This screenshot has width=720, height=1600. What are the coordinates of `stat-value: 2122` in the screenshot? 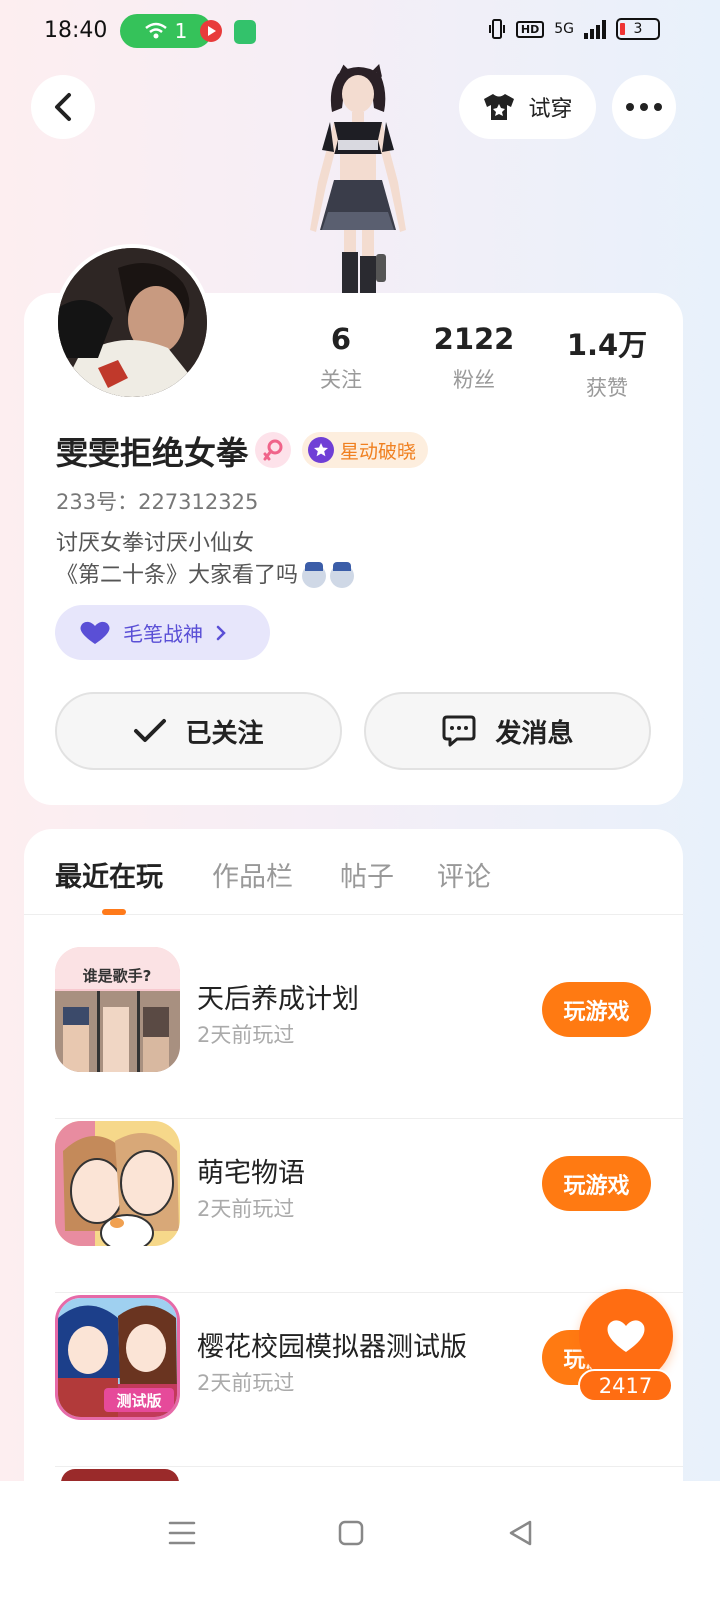 It's located at (474, 339).